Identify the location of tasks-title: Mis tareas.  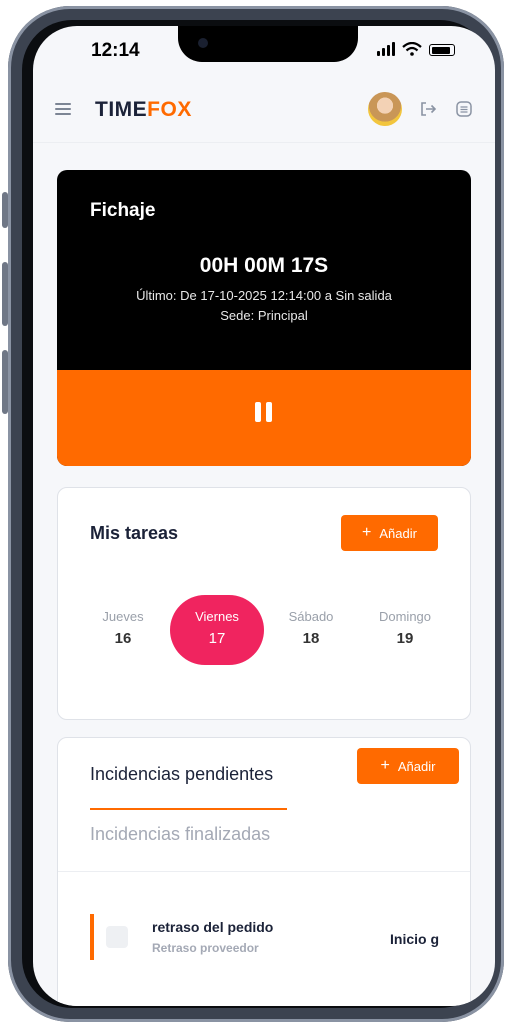
(134, 533).